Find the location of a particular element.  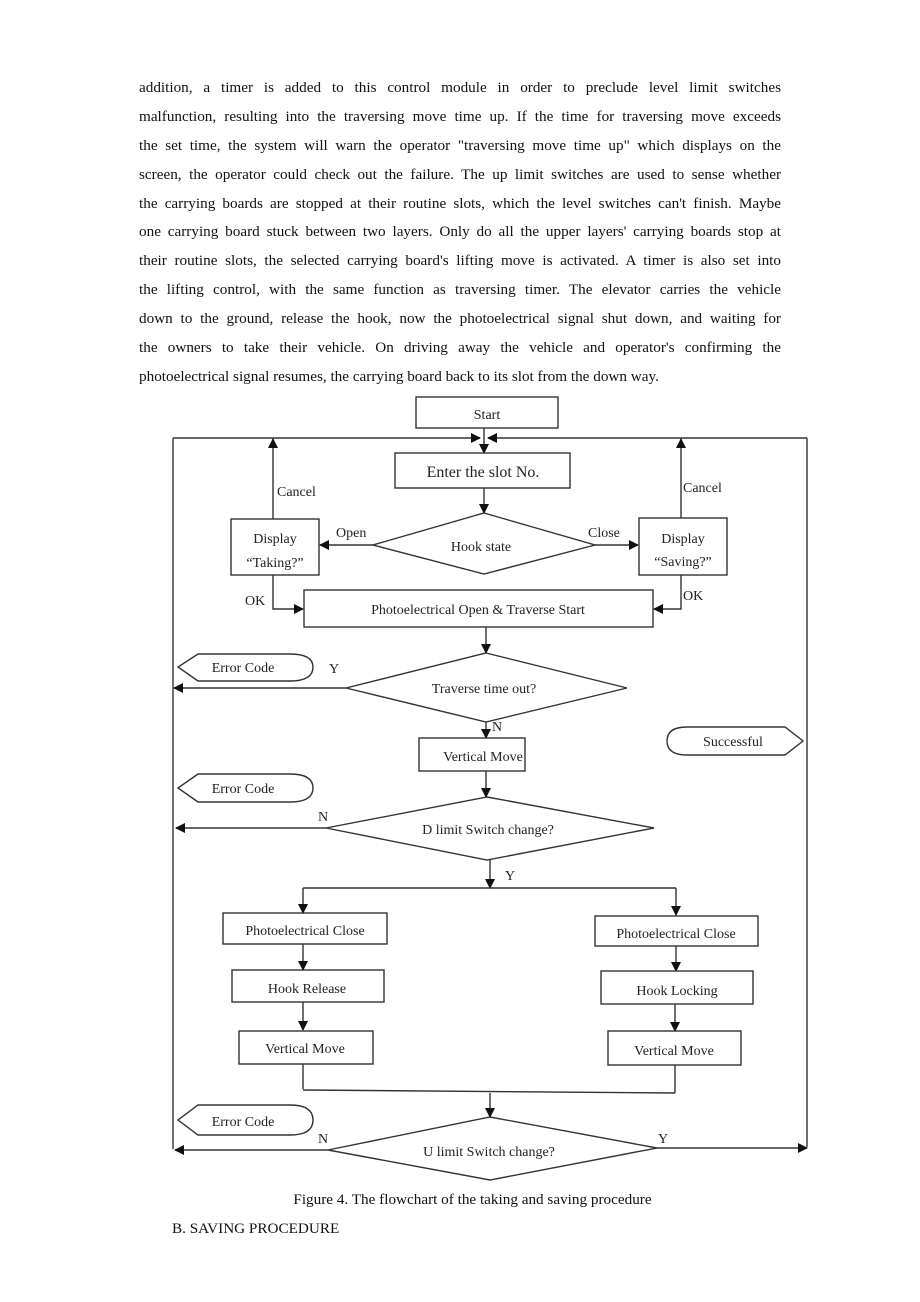

photo-close-right-label: Photoelectrical Close is located at coordinates (675, 934).